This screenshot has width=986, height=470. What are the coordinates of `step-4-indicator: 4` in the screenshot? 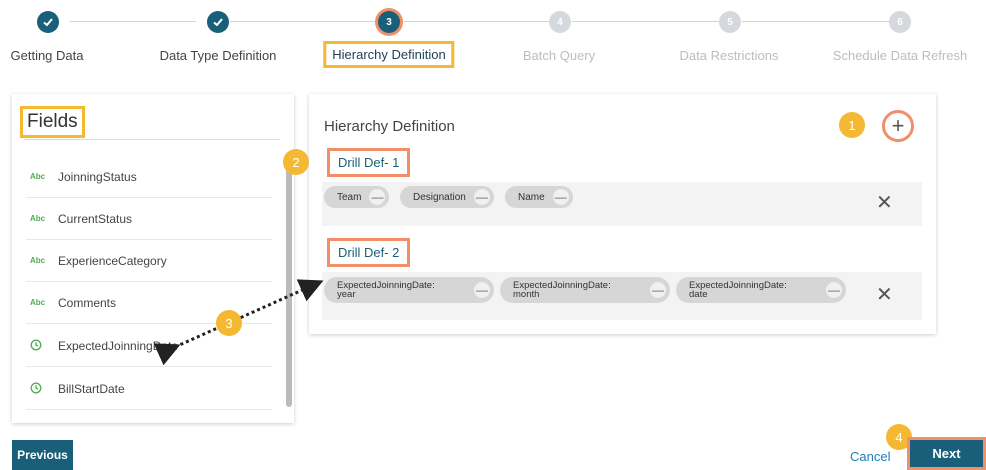 It's located at (560, 22).